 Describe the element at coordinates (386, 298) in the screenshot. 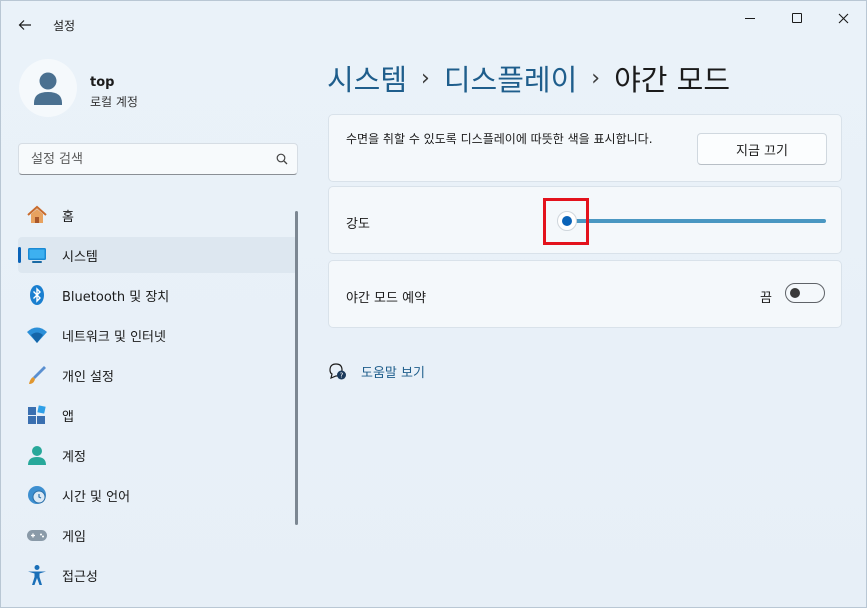

I see `schedule-label: 야간 모드 예약` at that location.